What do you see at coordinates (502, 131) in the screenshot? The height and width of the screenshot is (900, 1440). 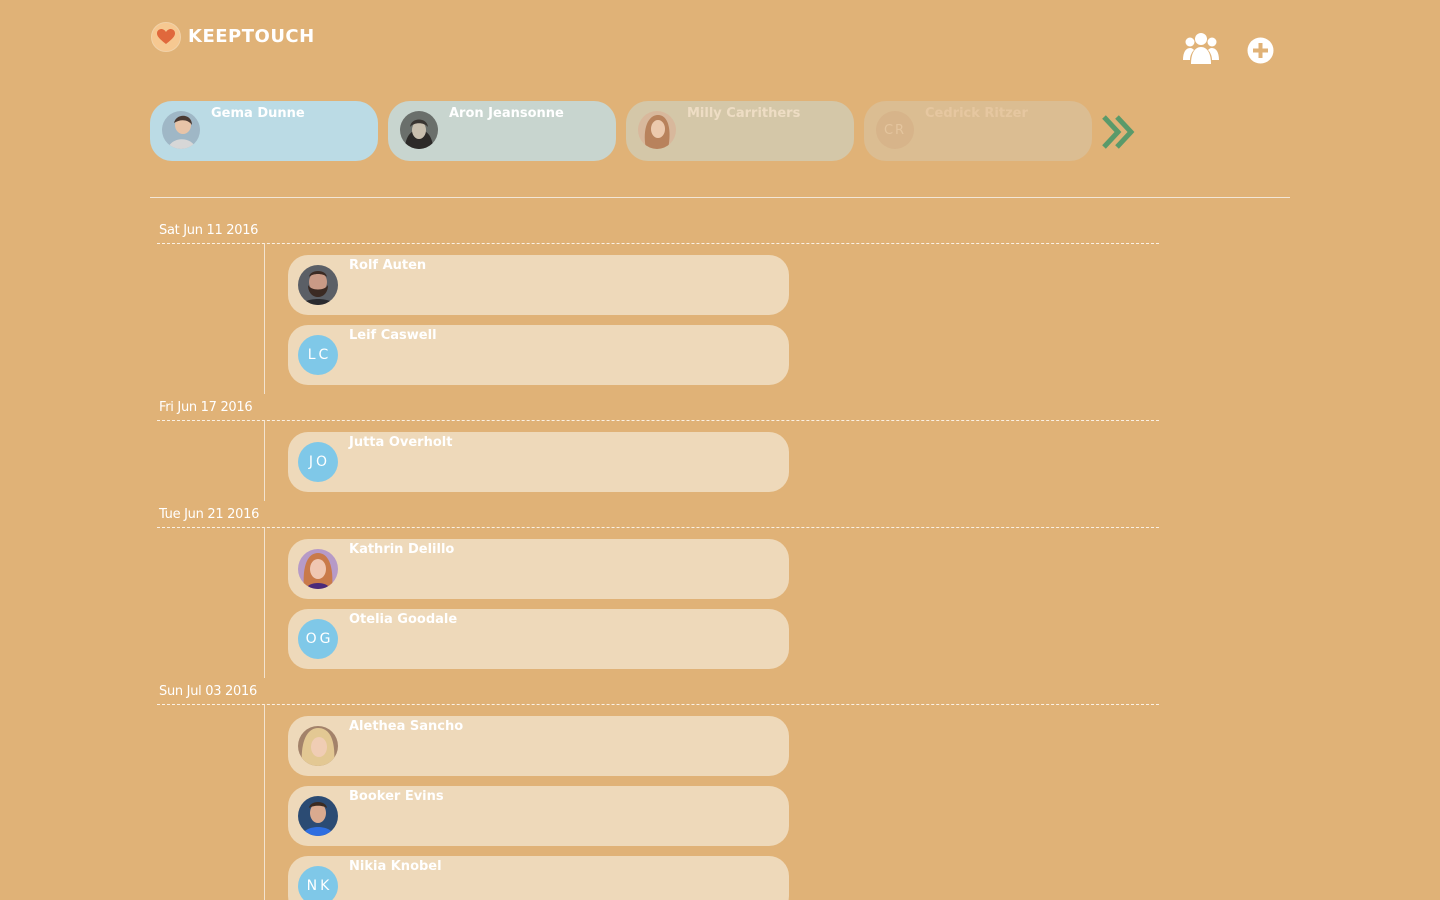 I see `favorite-card: Aron Jeansonne` at bounding box center [502, 131].